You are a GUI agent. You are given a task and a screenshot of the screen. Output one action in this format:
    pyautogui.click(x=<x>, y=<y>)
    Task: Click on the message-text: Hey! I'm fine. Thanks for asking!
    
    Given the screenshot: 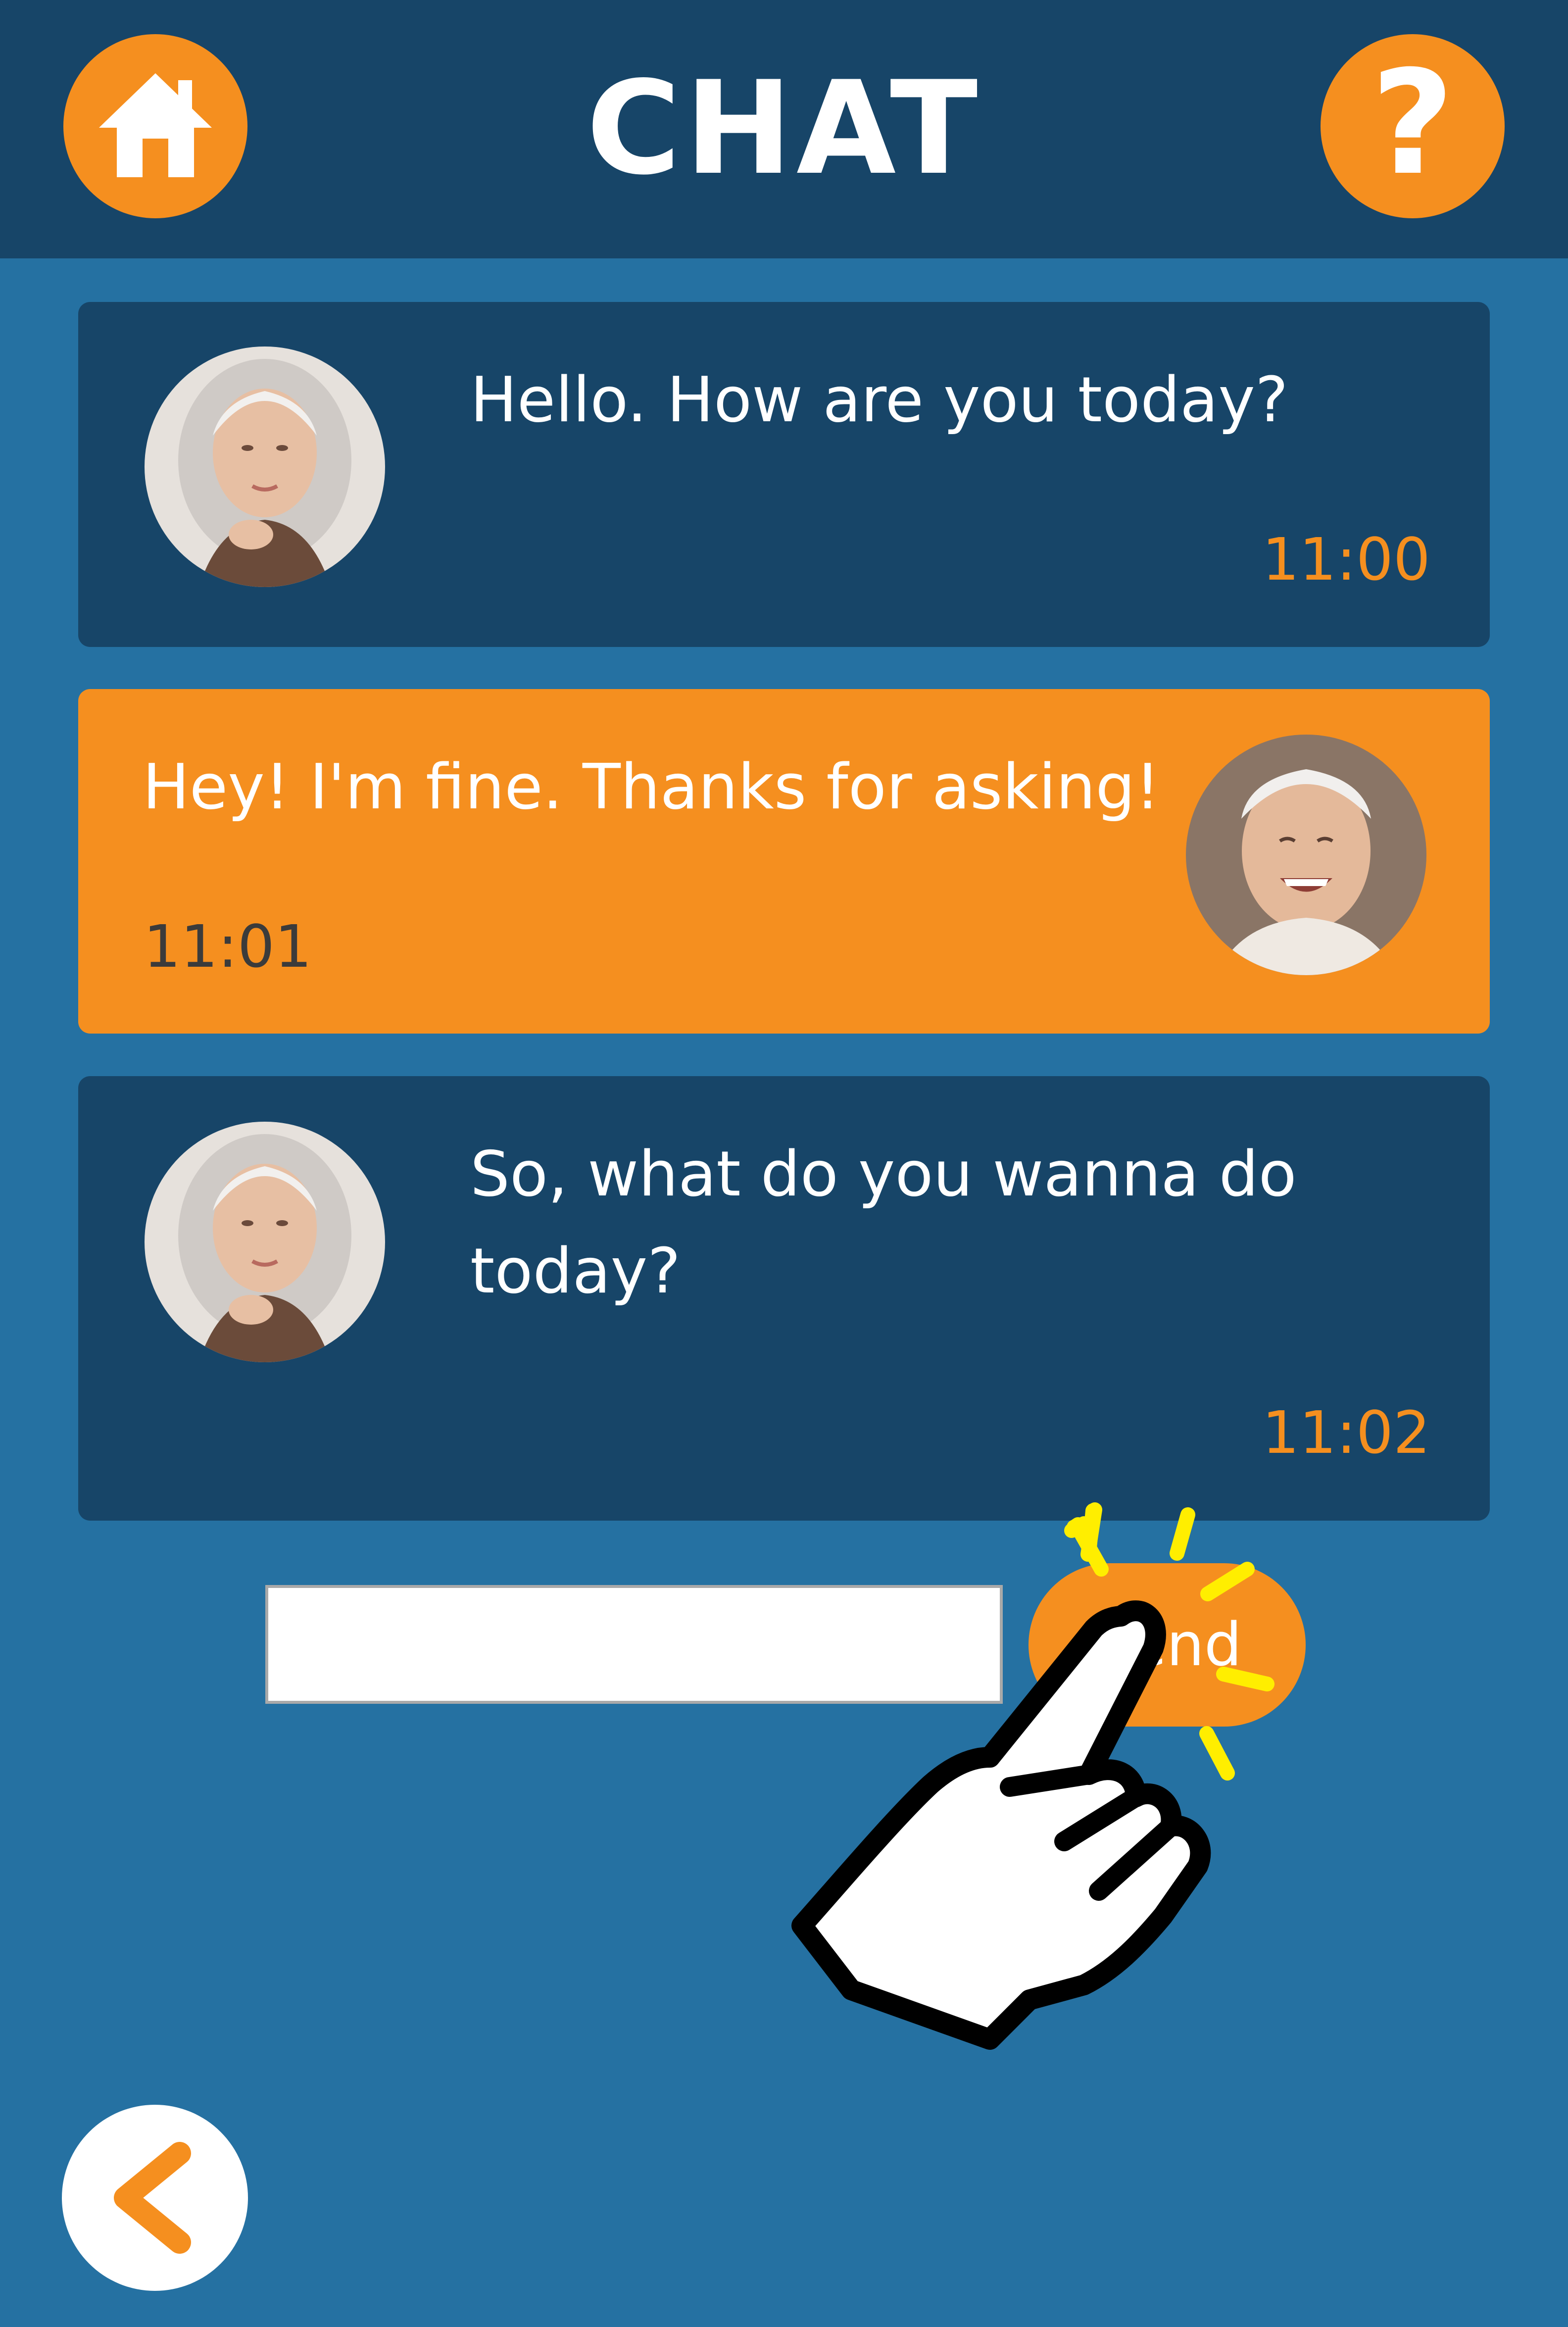 What is the action you would take?
    pyautogui.click(x=651, y=786)
    